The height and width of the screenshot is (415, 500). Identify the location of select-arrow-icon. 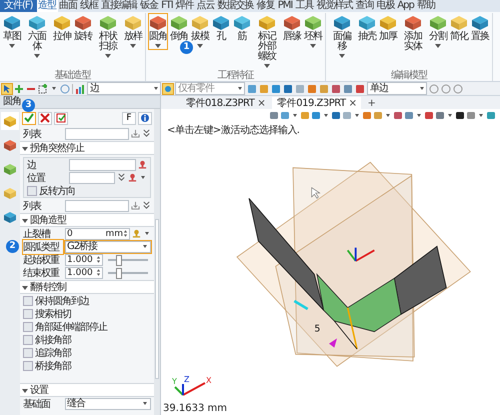
(7, 89).